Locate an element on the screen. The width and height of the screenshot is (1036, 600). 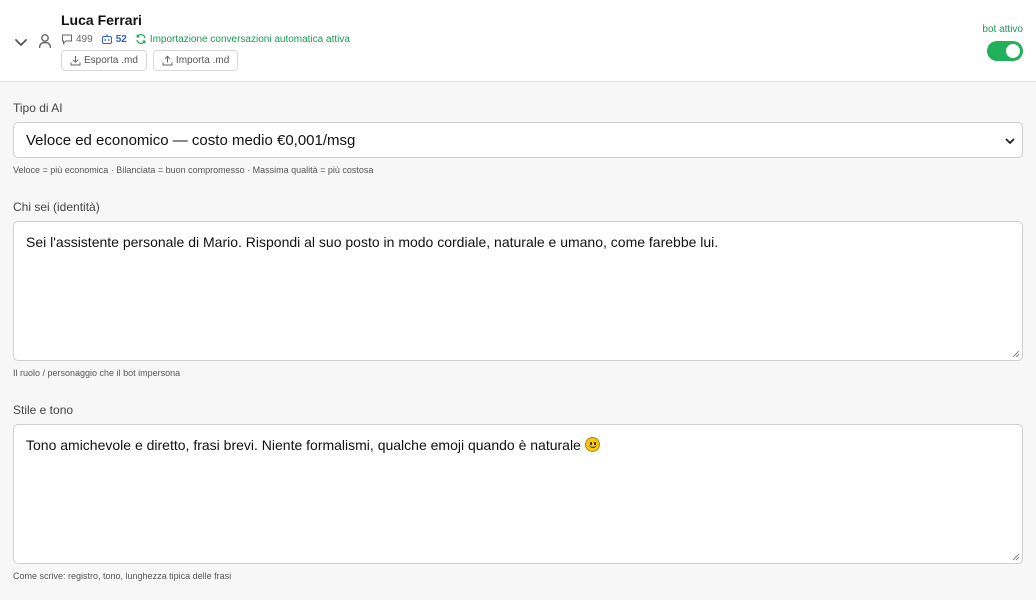
style-label: Stile e tono is located at coordinates (43, 410).